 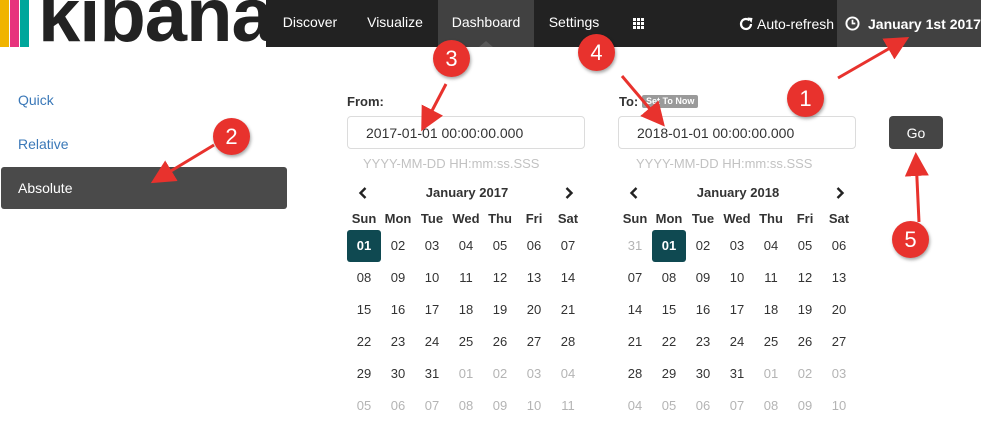 What do you see at coordinates (144, 188) in the screenshot?
I see `sidebar-item-absolute: Absolute` at bounding box center [144, 188].